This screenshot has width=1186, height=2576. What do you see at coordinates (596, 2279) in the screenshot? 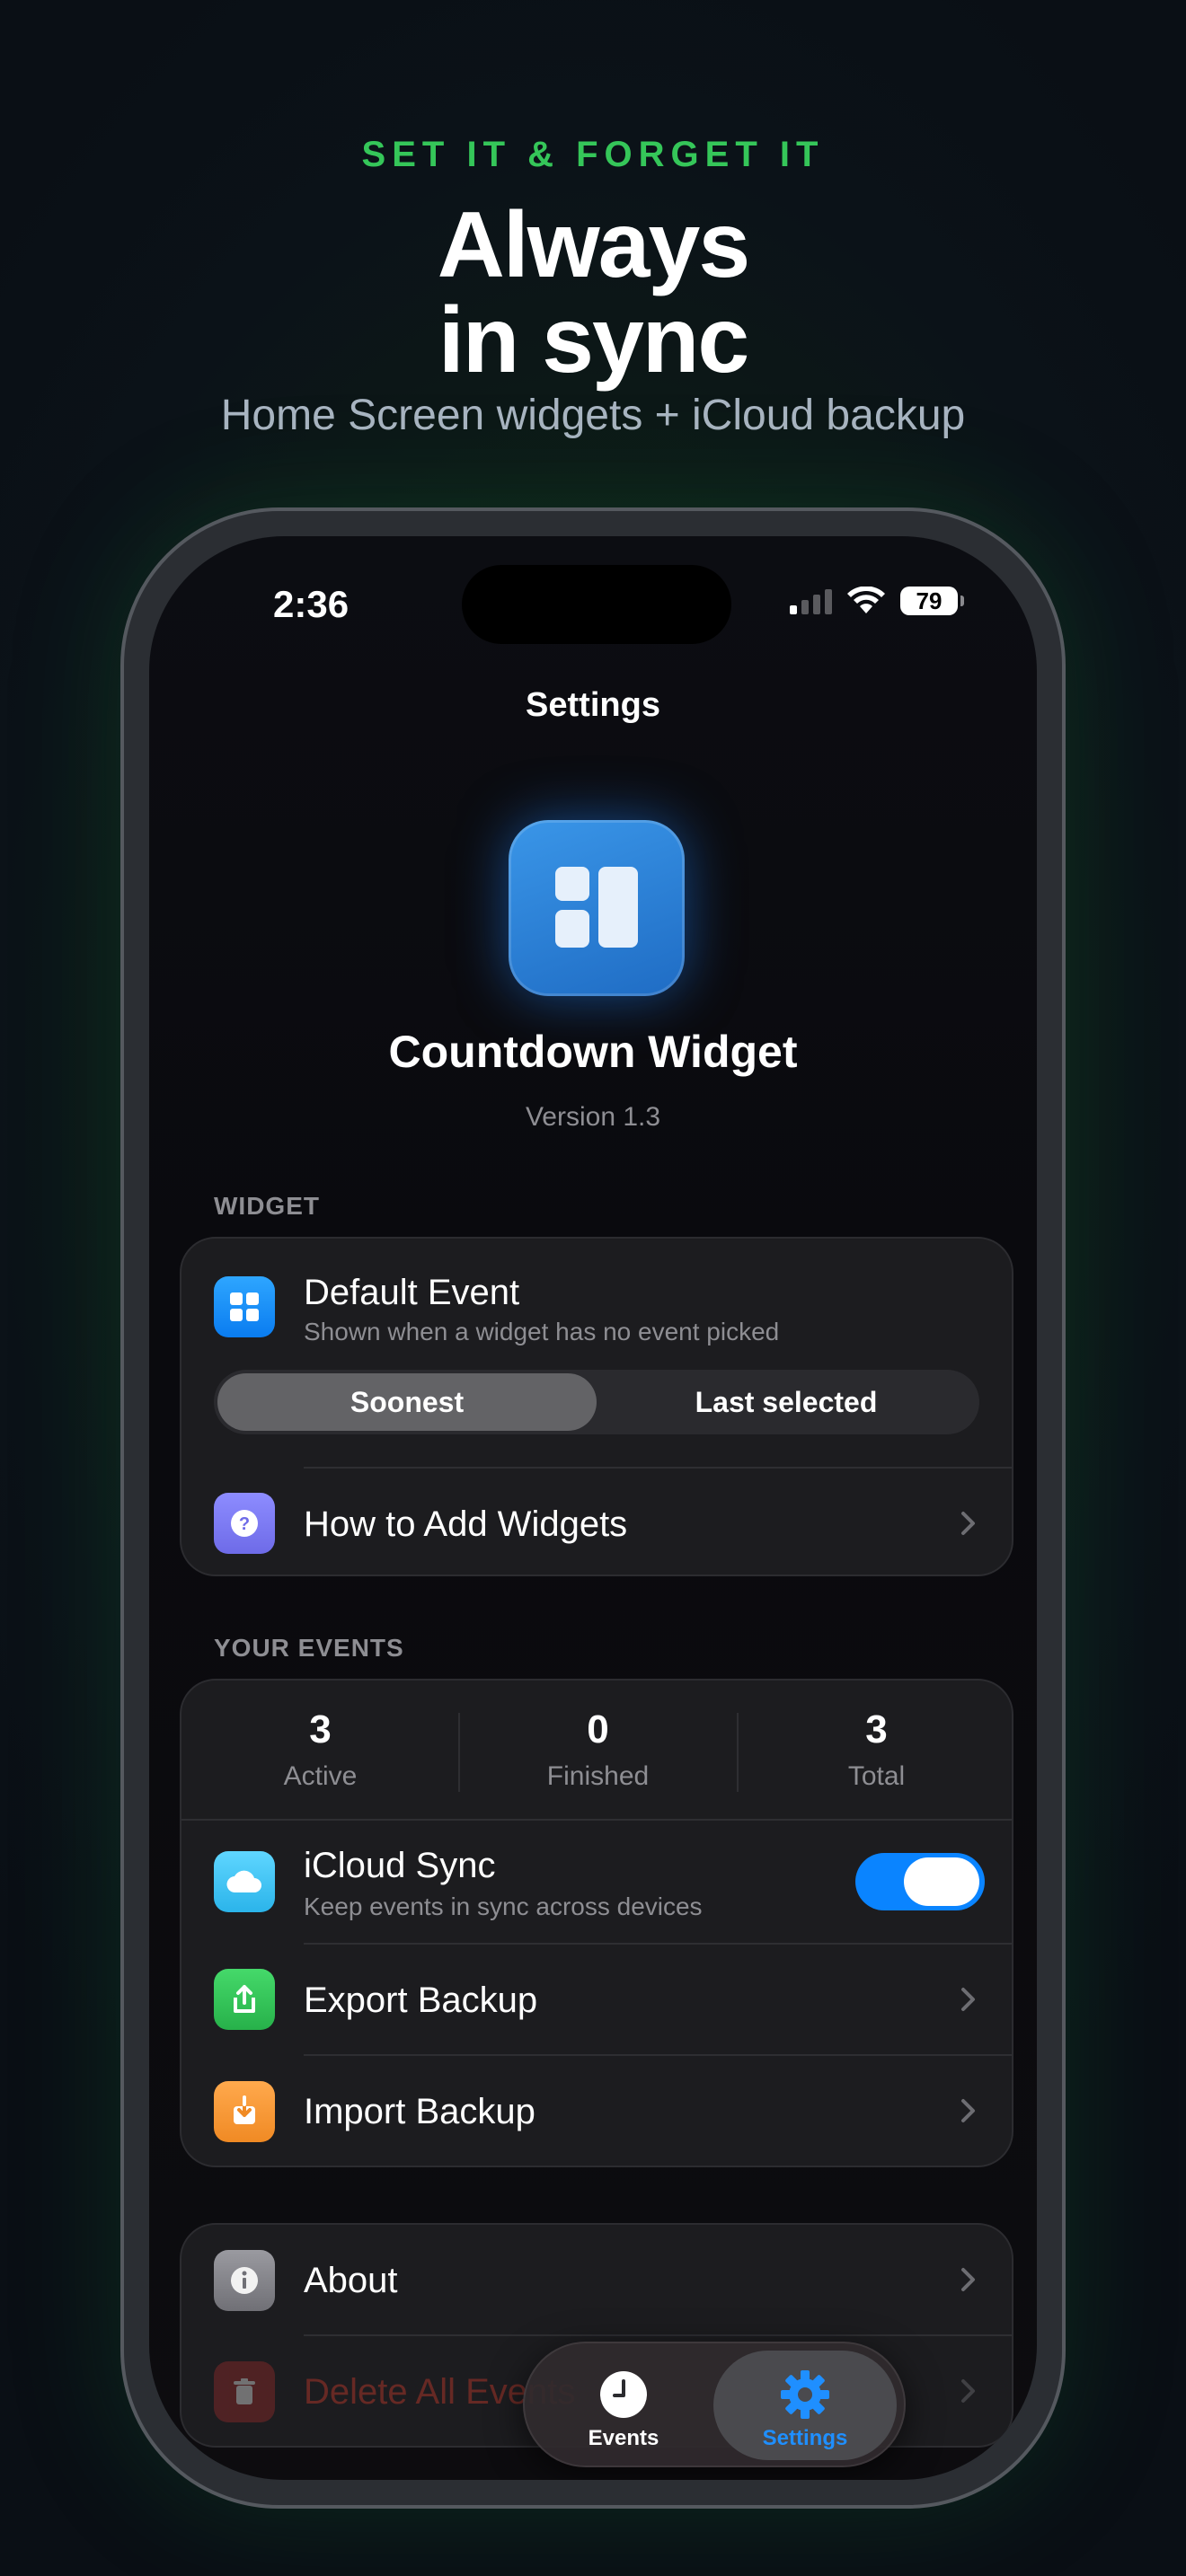
I see `about-row: About` at bounding box center [596, 2279].